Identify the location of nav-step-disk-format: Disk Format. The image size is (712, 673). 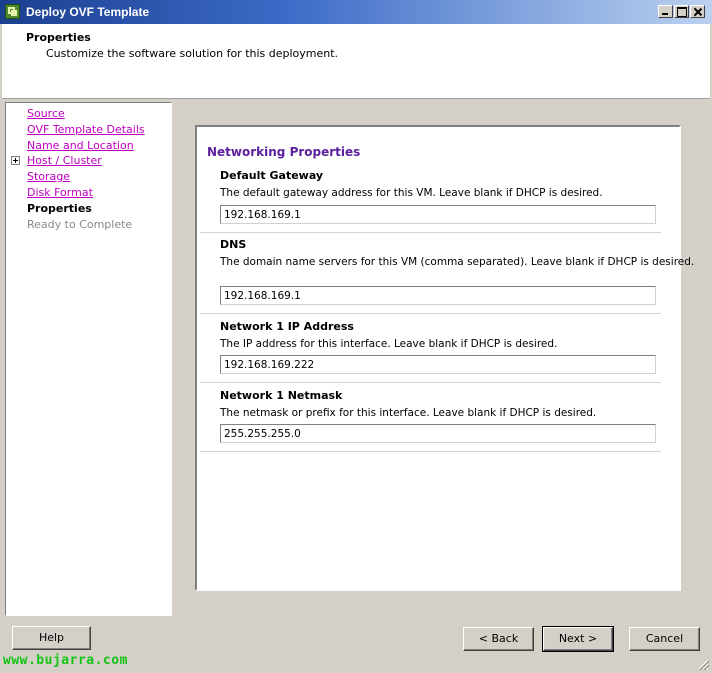
(60, 192).